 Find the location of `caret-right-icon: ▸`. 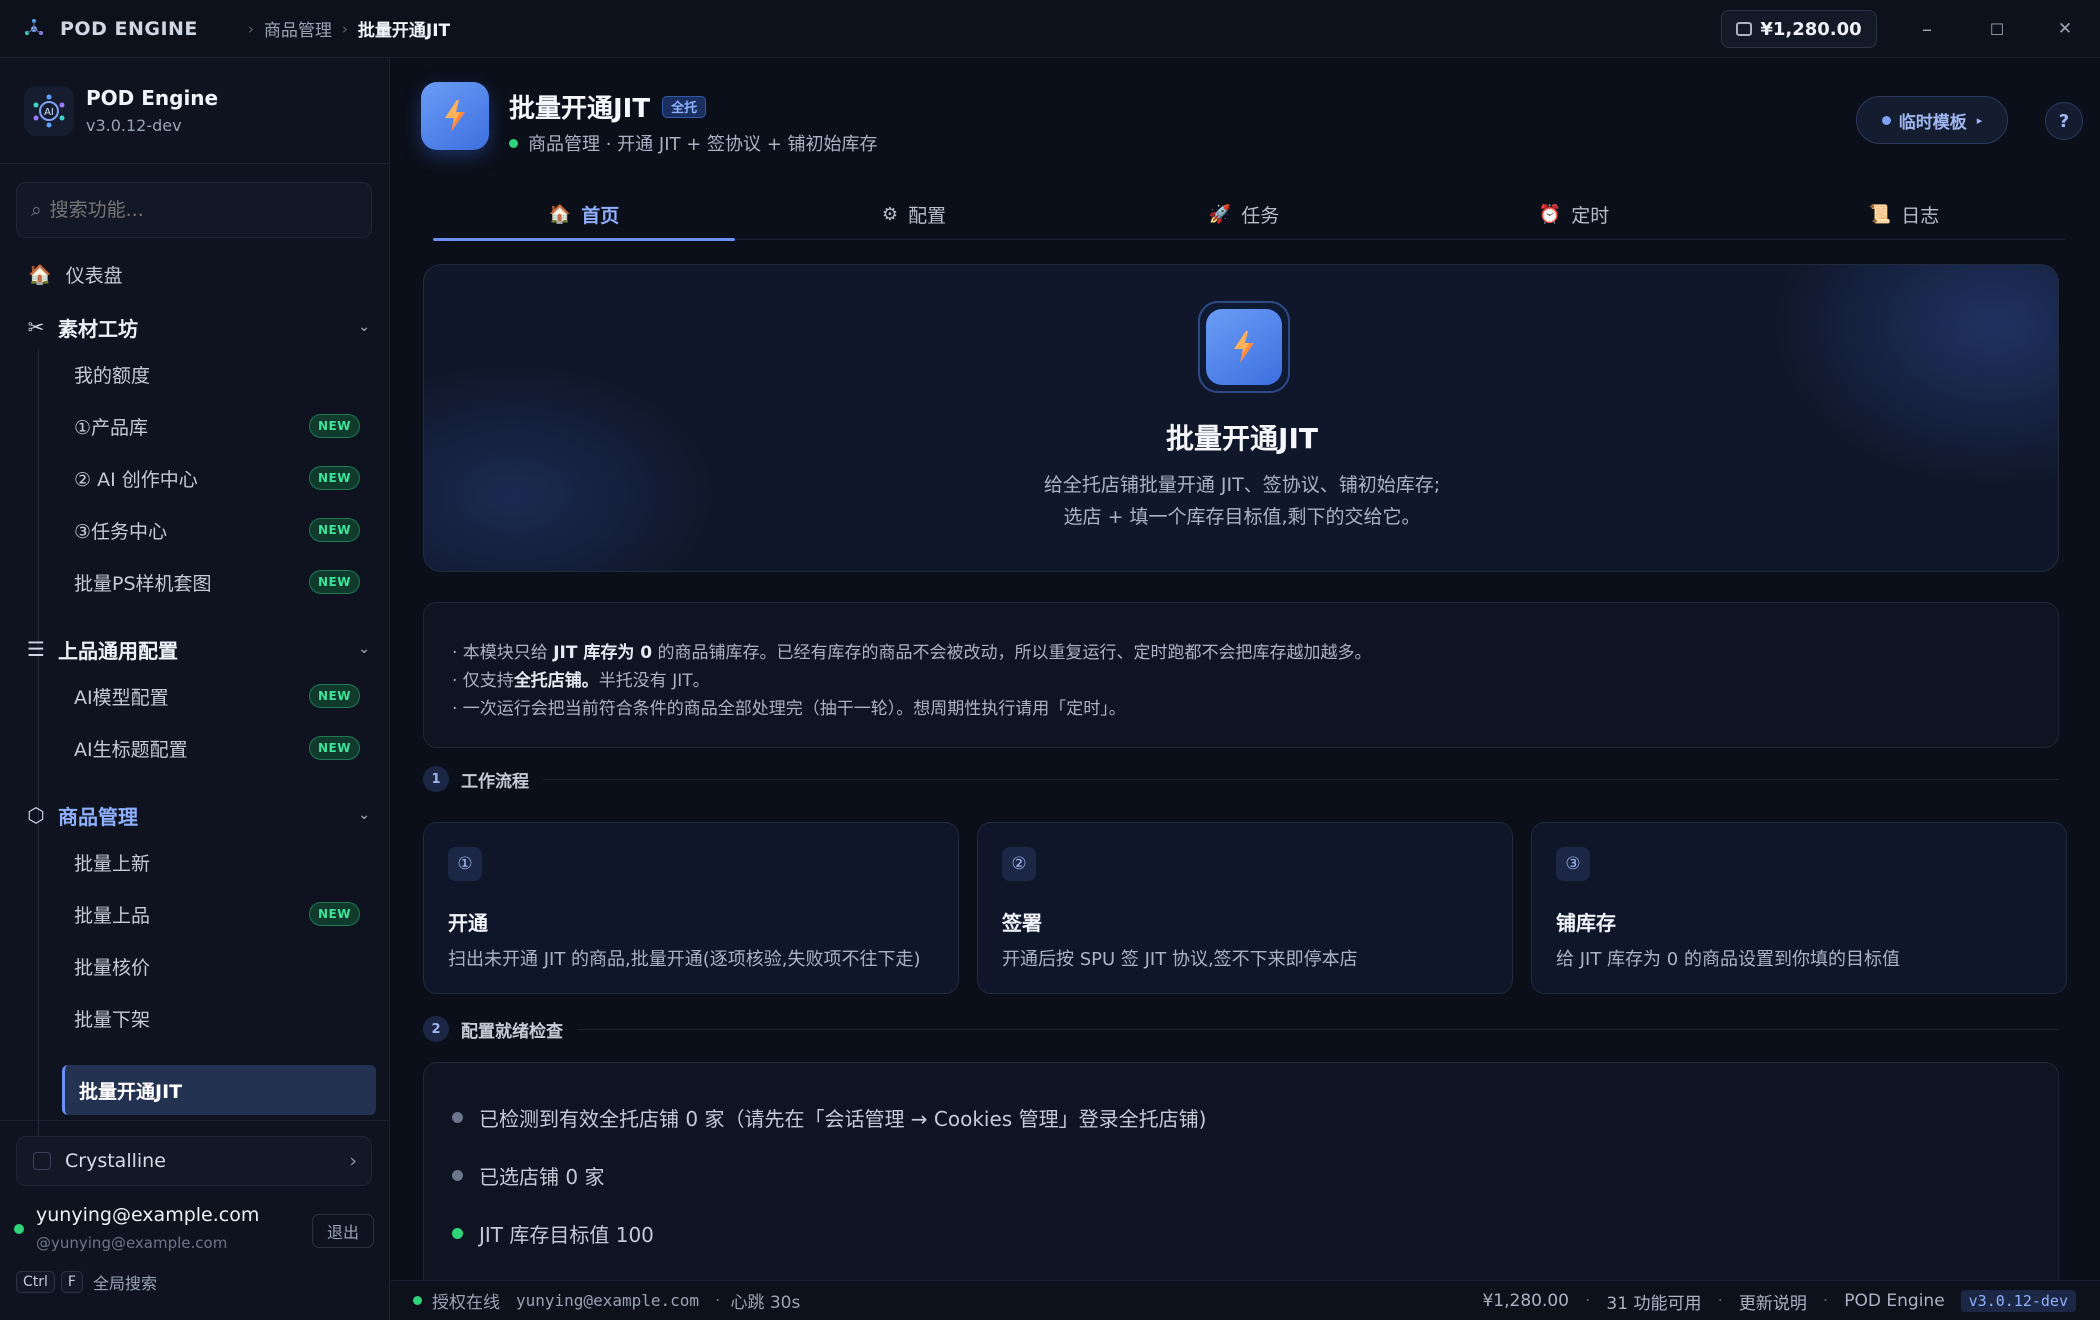

caret-right-icon: ▸ is located at coordinates (1979, 120).